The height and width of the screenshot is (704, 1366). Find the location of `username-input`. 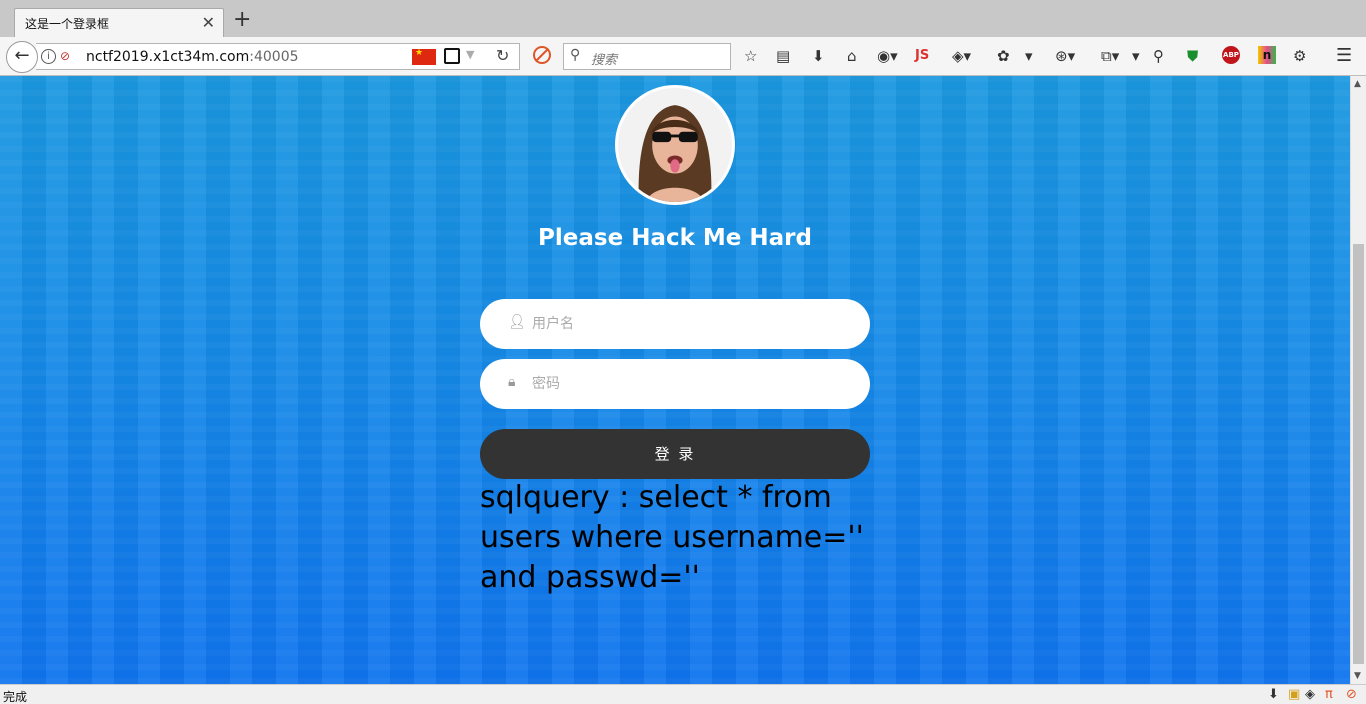

username-input is located at coordinates (687, 324).